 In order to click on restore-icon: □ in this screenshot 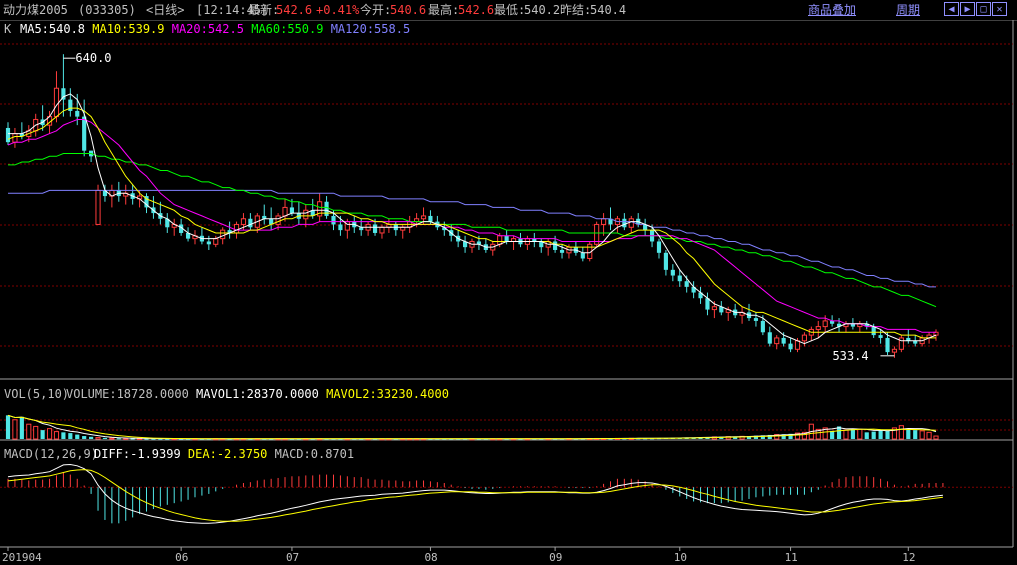, I will do `click(983, 9)`.